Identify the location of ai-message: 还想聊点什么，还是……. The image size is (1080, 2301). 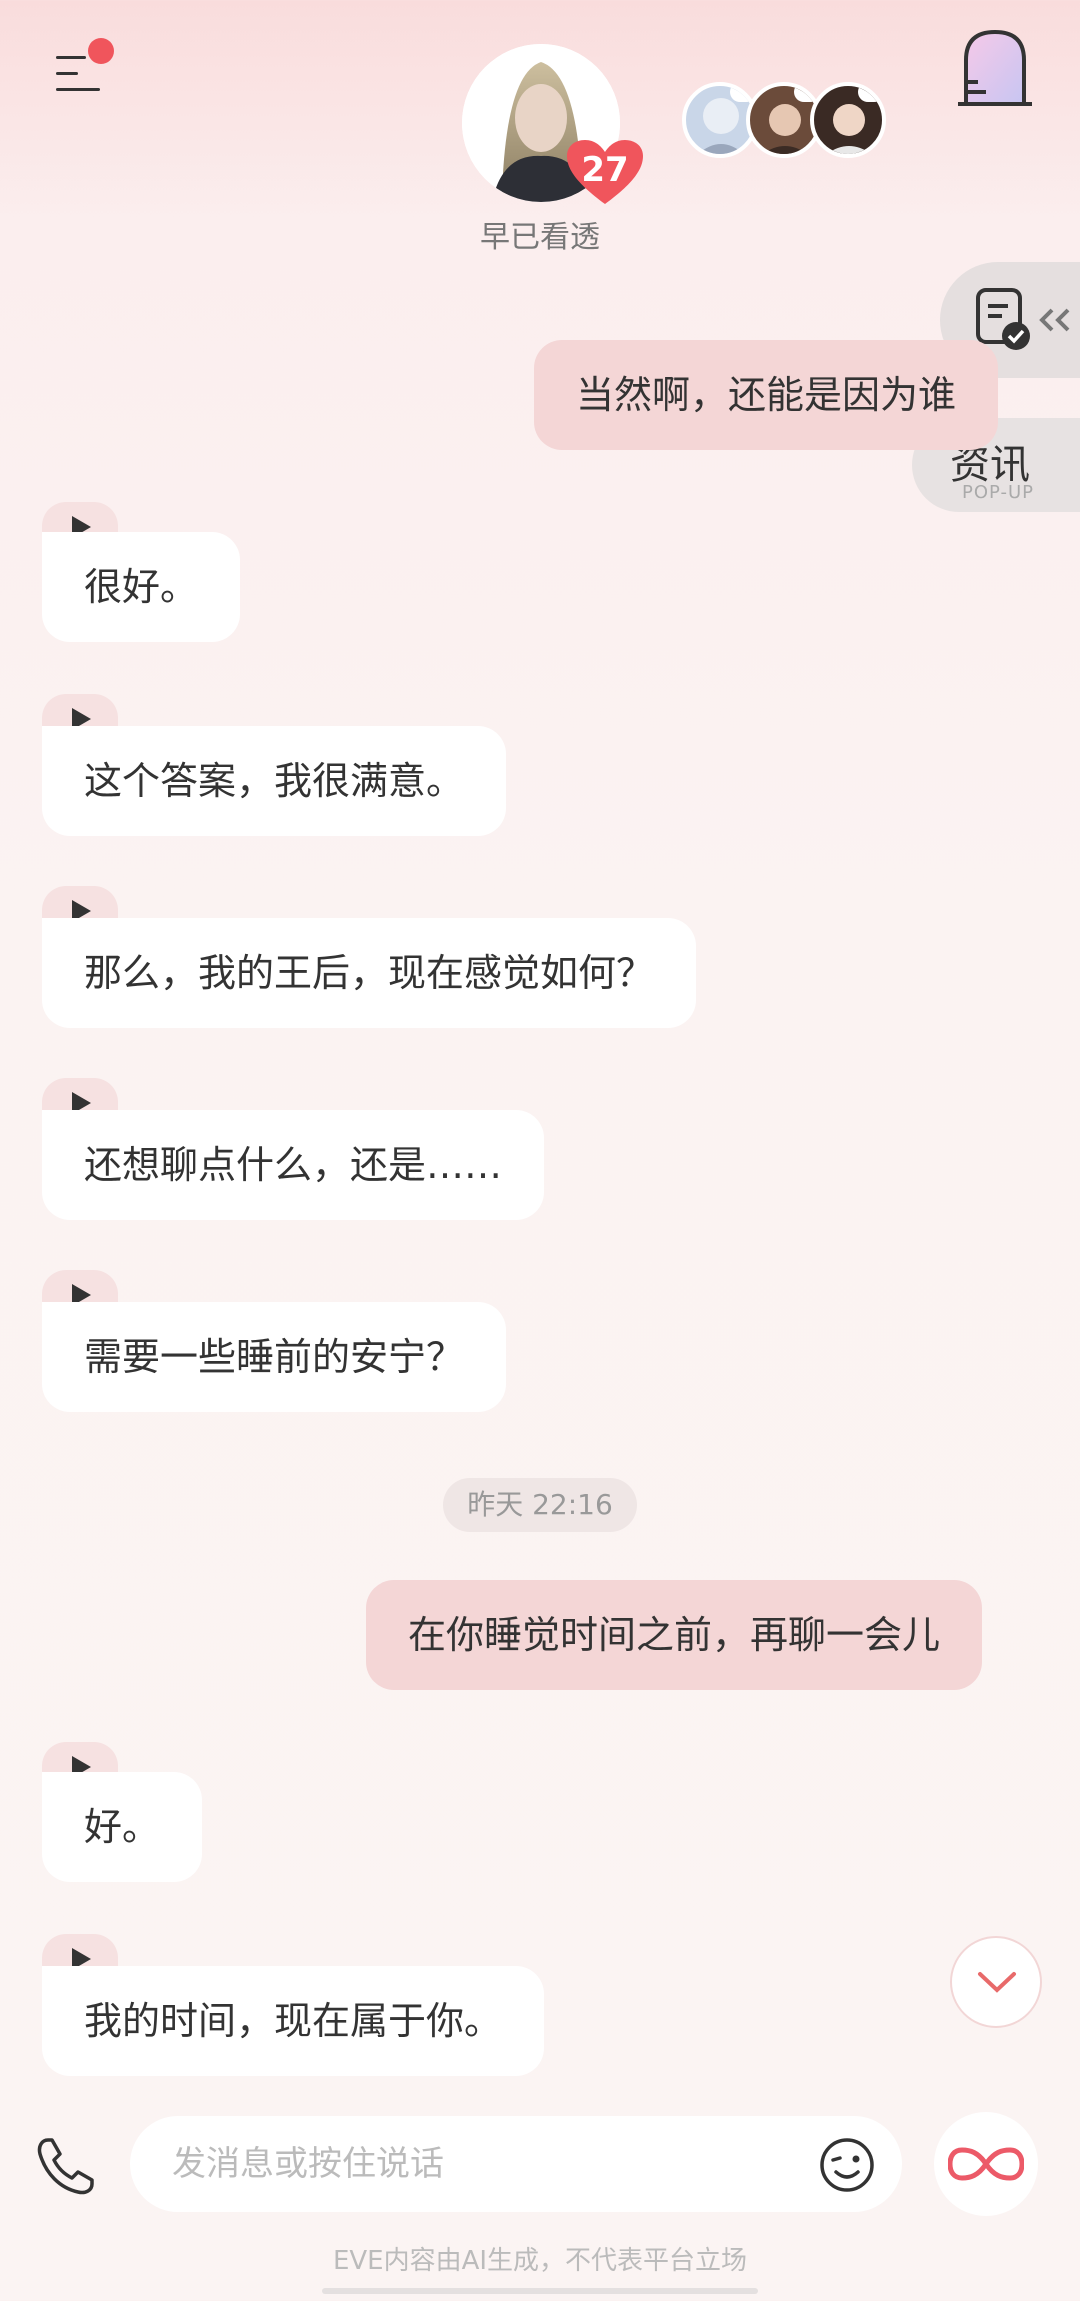
(293, 1165).